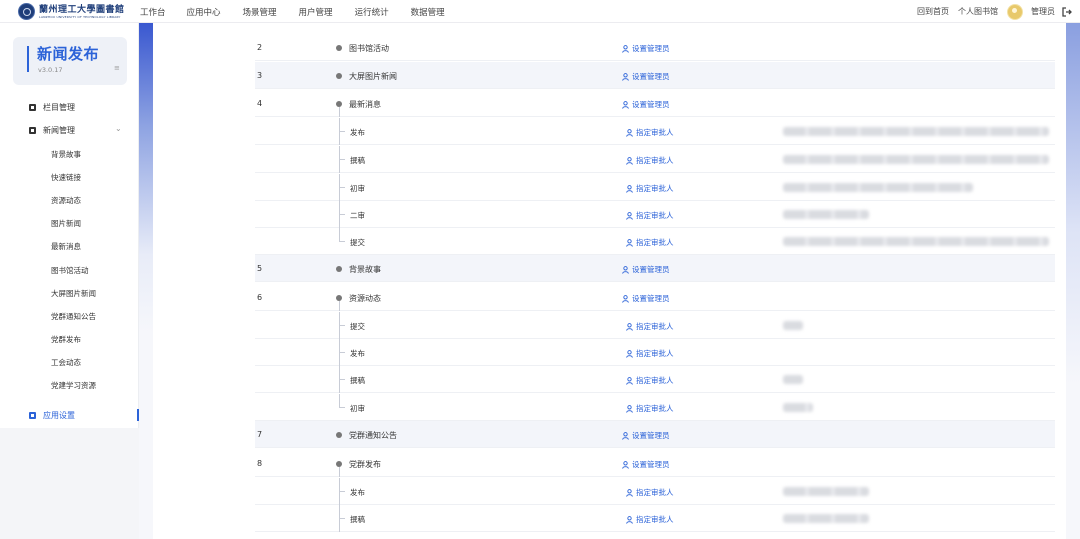 The width and height of the screenshot is (1080, 539). I want to click on workflow-step-name: 二审, so click(357, 215).